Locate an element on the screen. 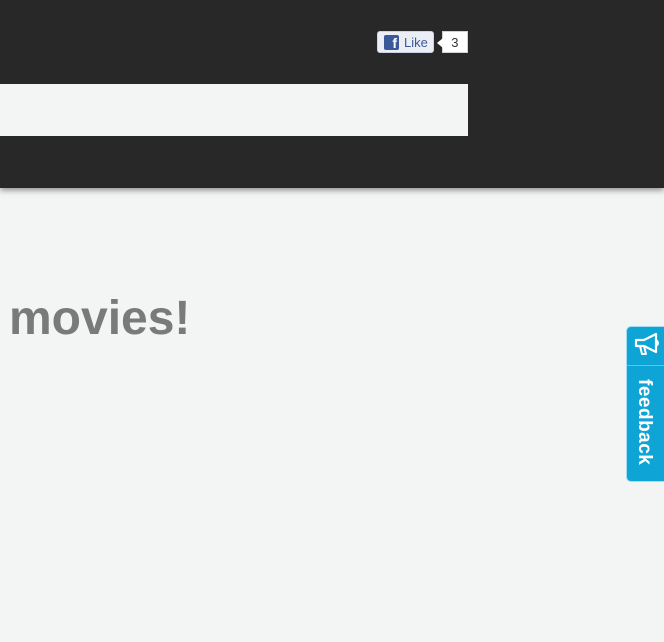 The image size is (664, 642). facebook-like-widget: f Like 3 is located at coordinates (422, 42).